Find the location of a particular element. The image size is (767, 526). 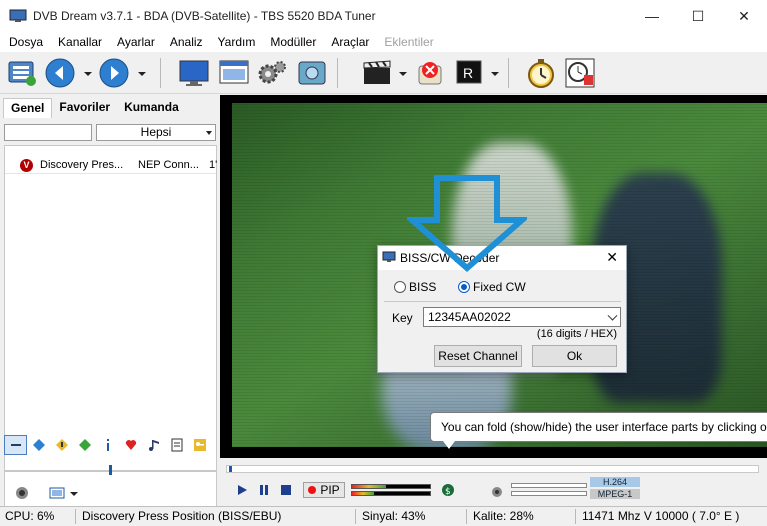

dialog-close-icon: ✕ is located at coordinates (612, 257).